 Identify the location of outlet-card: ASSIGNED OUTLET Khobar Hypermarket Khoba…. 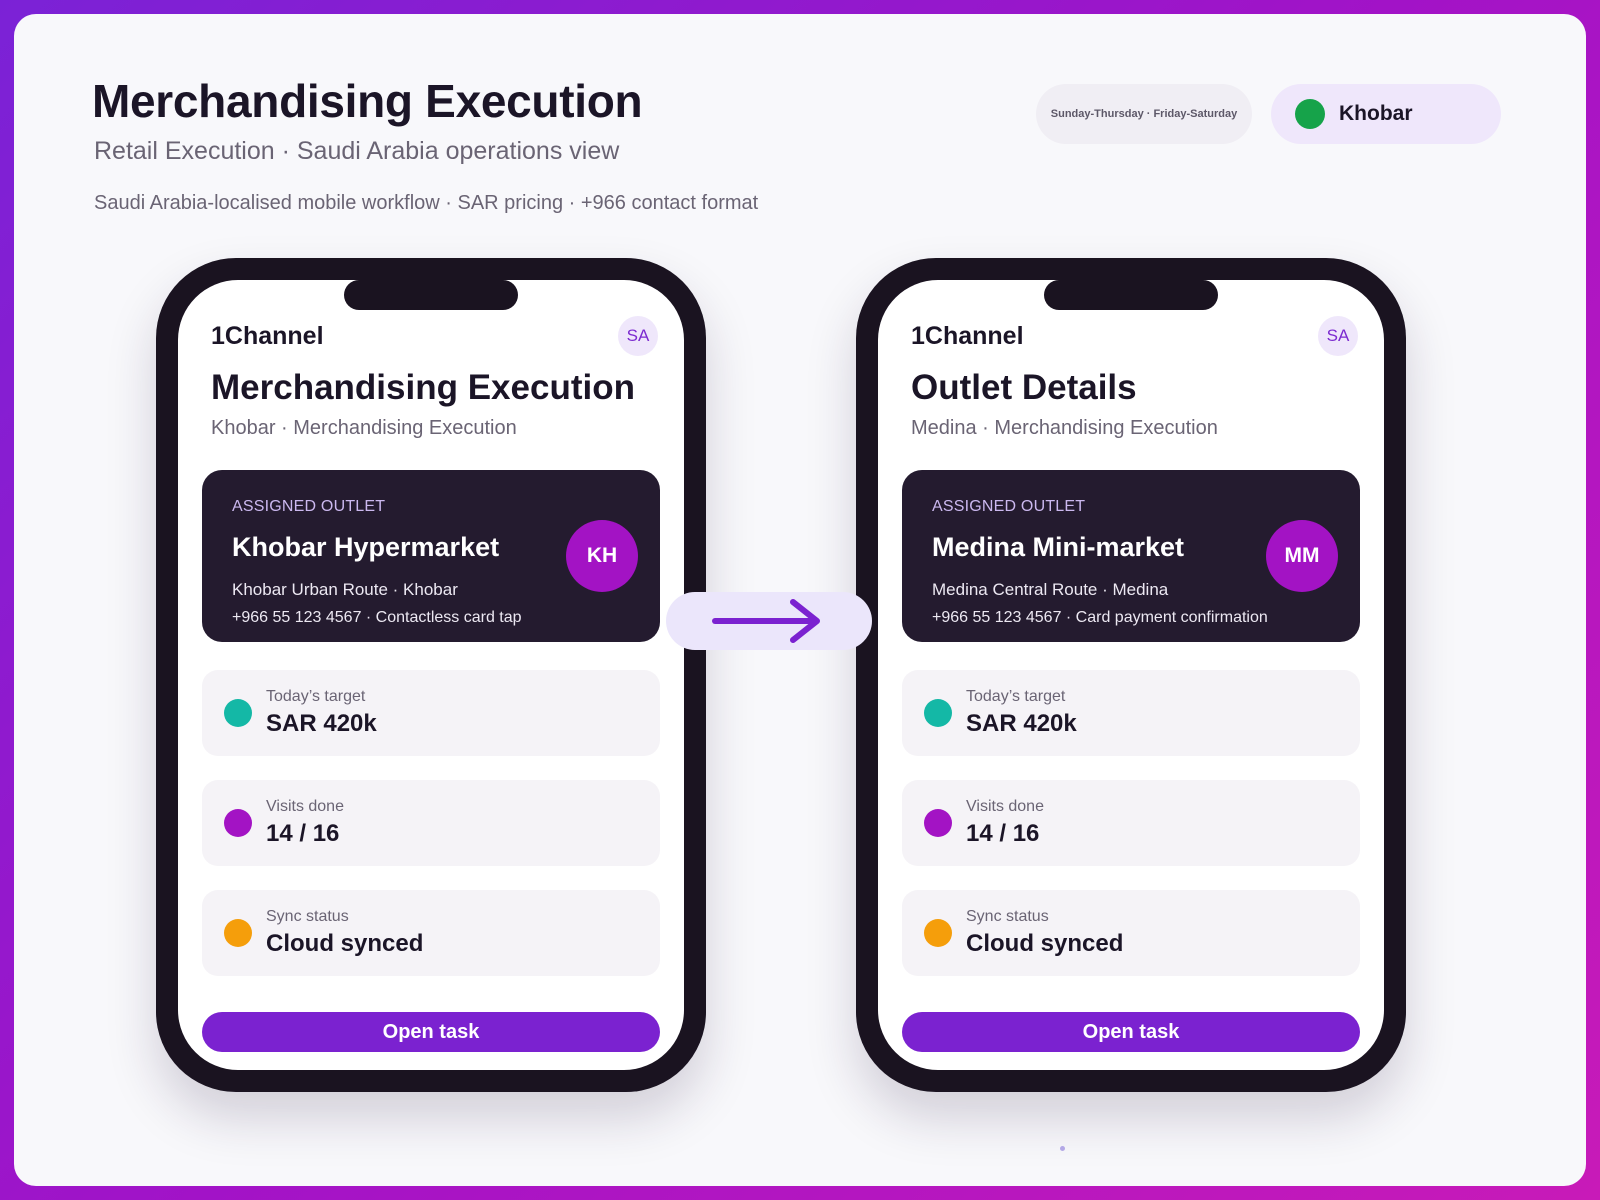
(431, 556).